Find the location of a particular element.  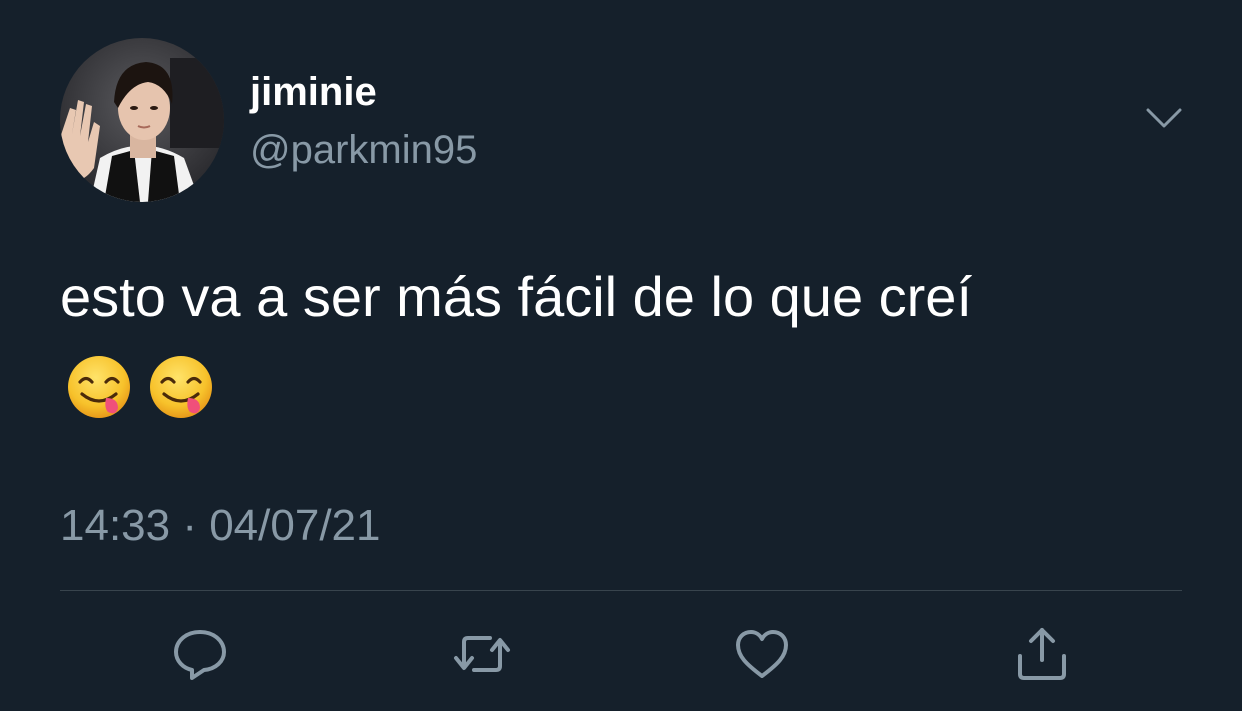

display-name: jiminie is located at coordinates (313, 92).